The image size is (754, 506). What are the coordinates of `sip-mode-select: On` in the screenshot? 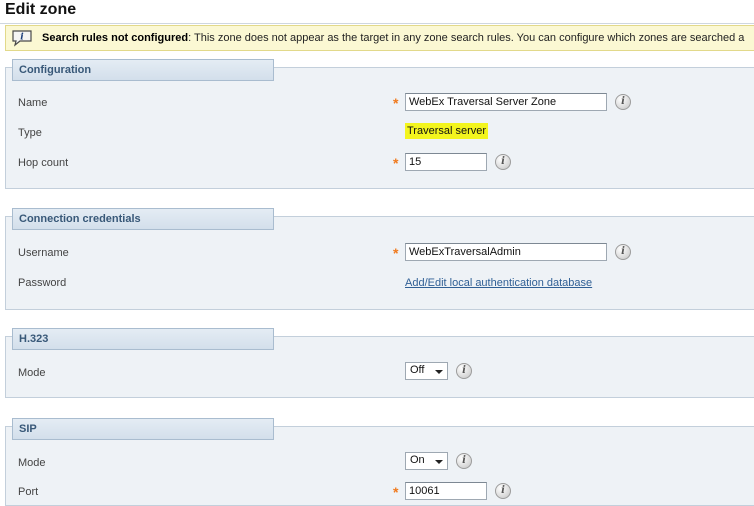 It's located at (426, 461).